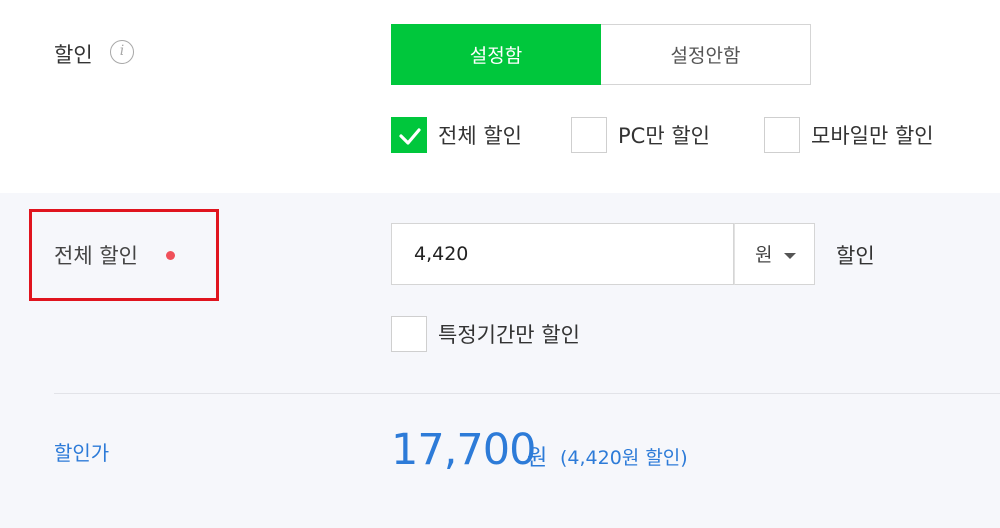 Image resolution: width=1000 pixels, height=528 pixels. Describe the element at coordinates (664, 136) in the screenshot. I see `pc-discount-option-label: PC만 할인` at that location.